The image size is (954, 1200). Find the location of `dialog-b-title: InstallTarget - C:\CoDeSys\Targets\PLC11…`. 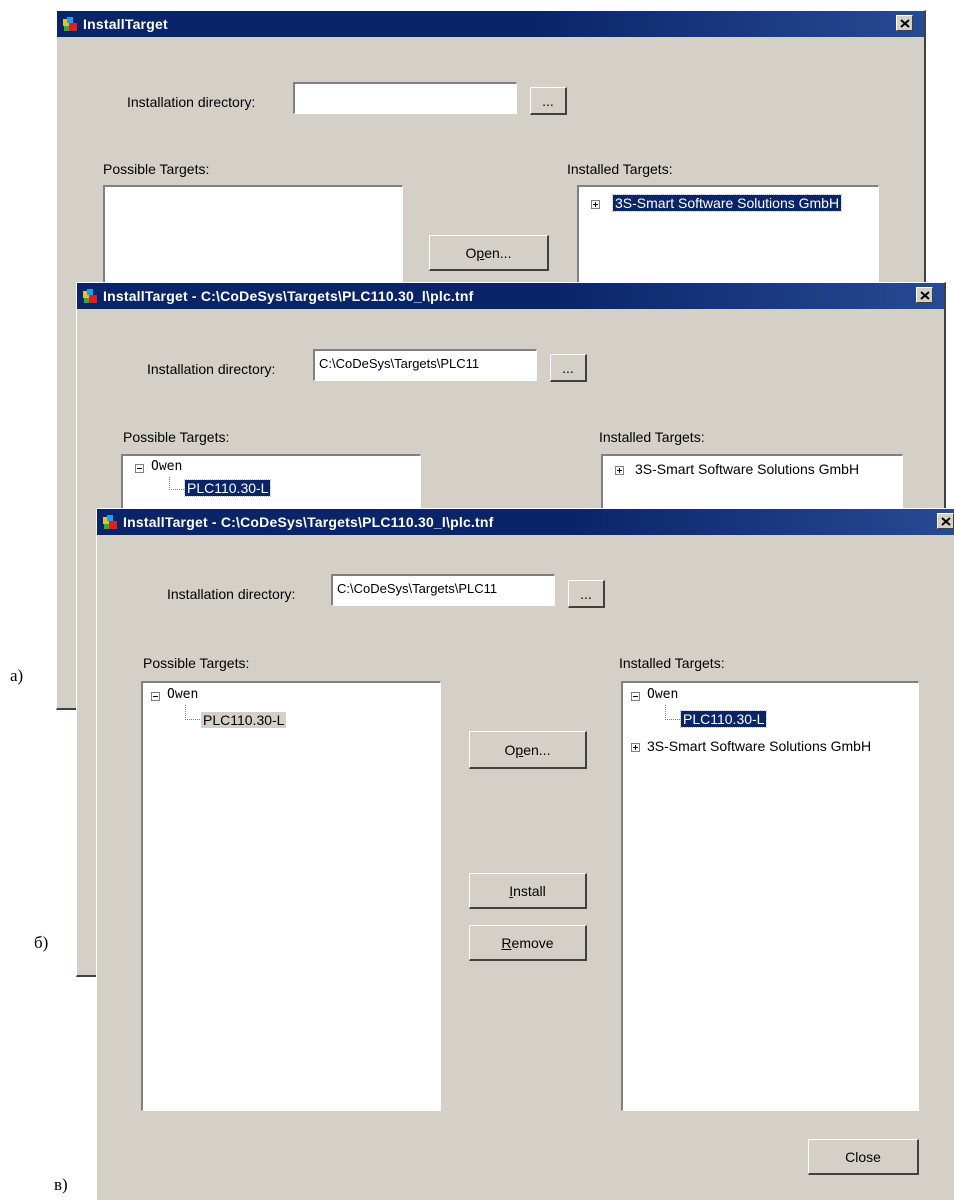

dialog-b-title: InstallTarget - C:\CoDeSys\Targets\PLC11… is located at coordinates (288, 296).